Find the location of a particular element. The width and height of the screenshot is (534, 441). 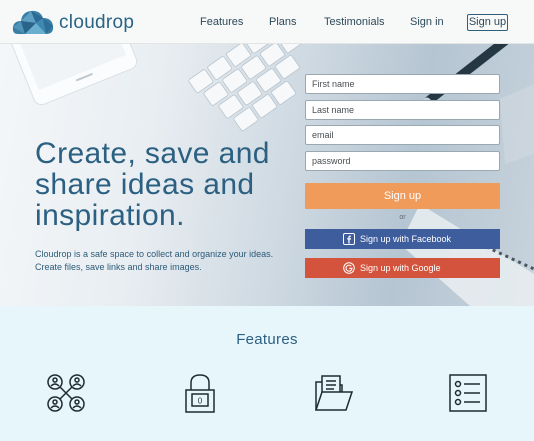

first-name-field is located at coordinates (402, 84).